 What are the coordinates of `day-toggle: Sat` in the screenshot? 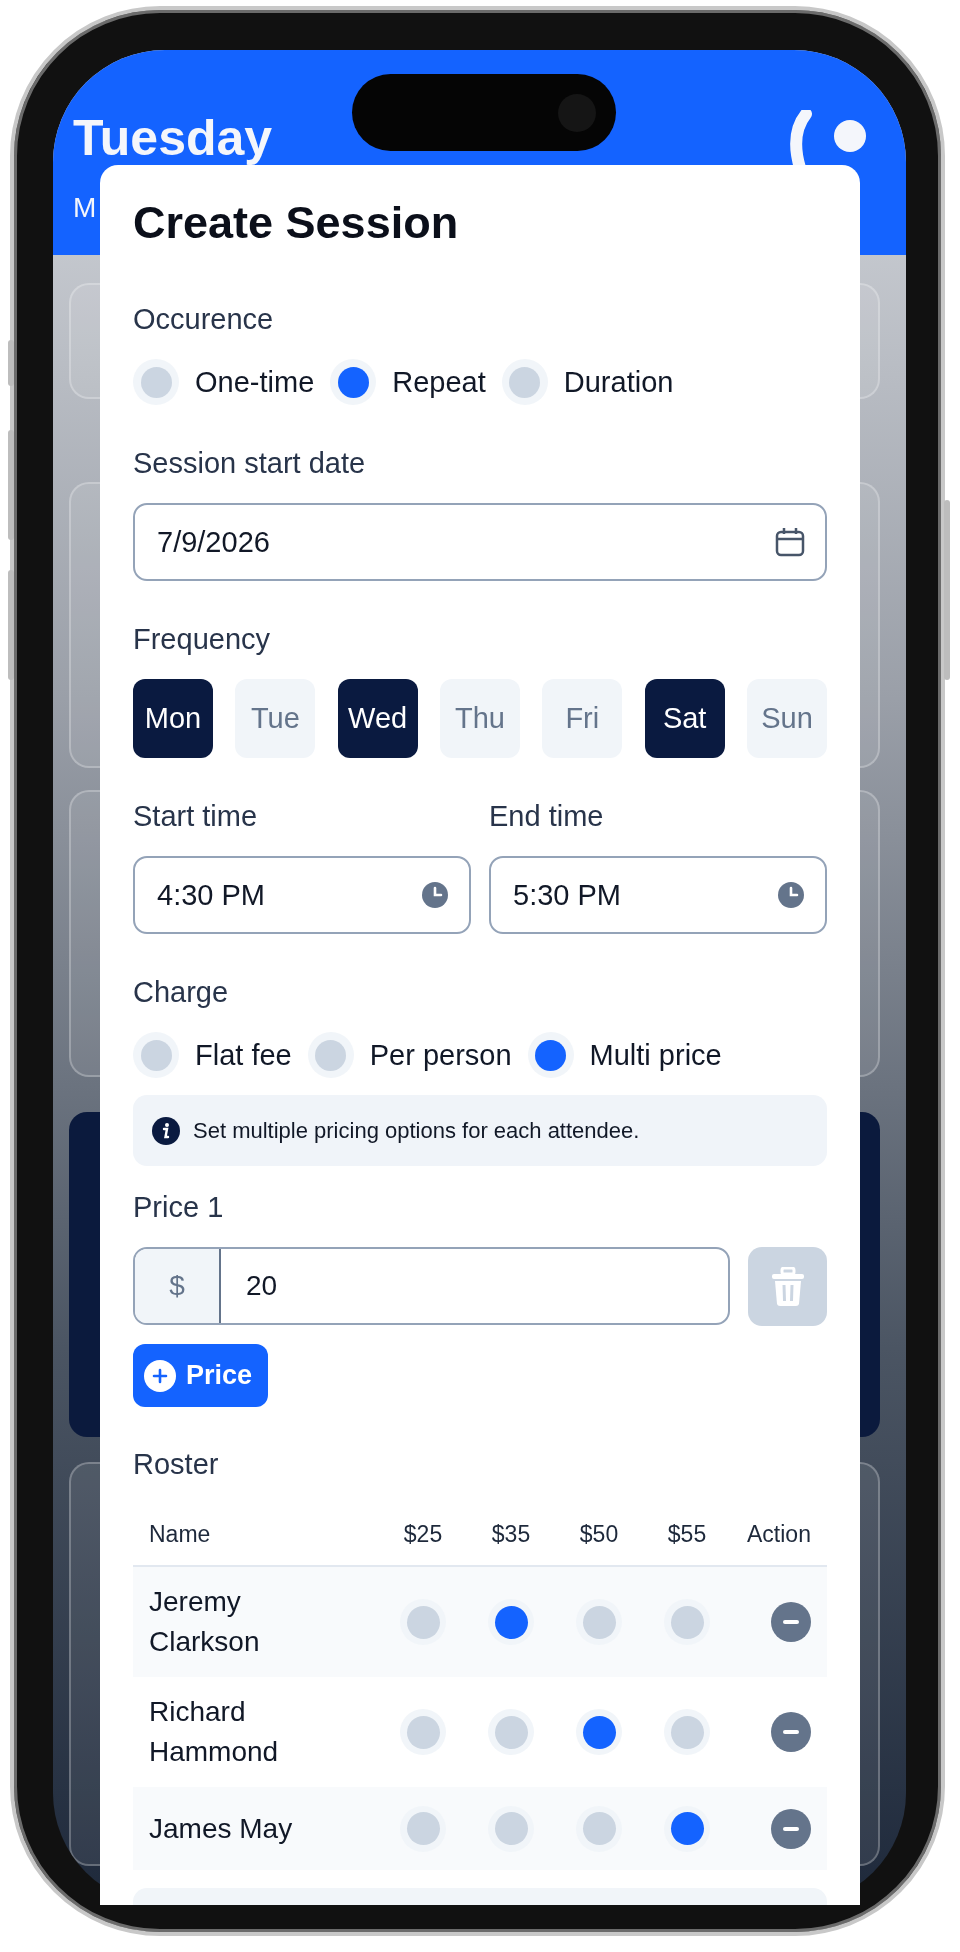 It's located at (684, 718).